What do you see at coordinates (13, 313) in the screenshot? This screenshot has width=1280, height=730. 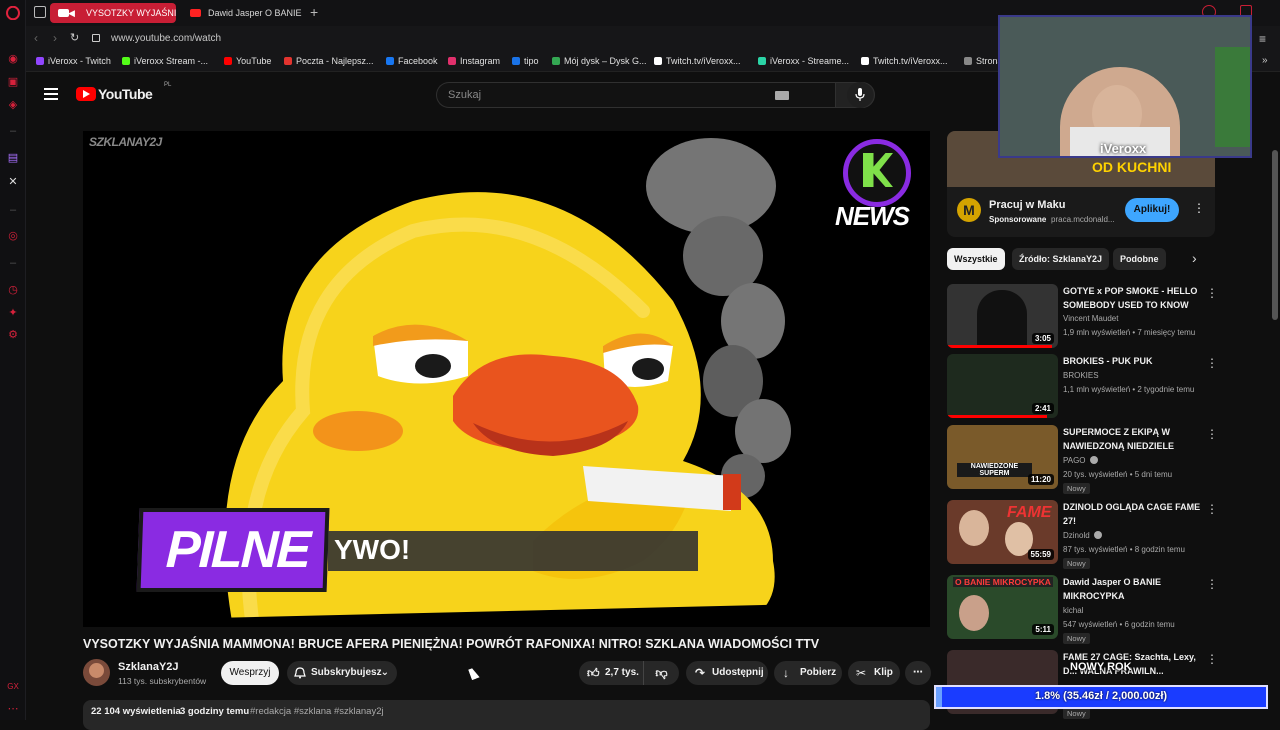 I see `extensions-icon: ✦` at bounding box center [13, 313].